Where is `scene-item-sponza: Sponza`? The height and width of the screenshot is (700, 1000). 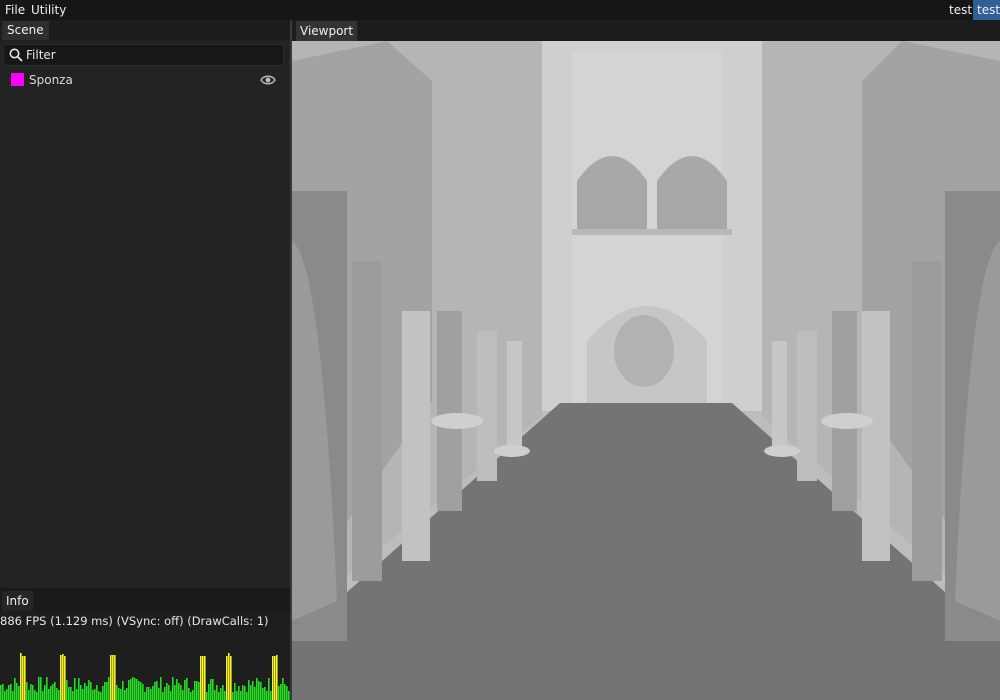 scene-item-sponza: Sponza is located at coordinates (145, 80).